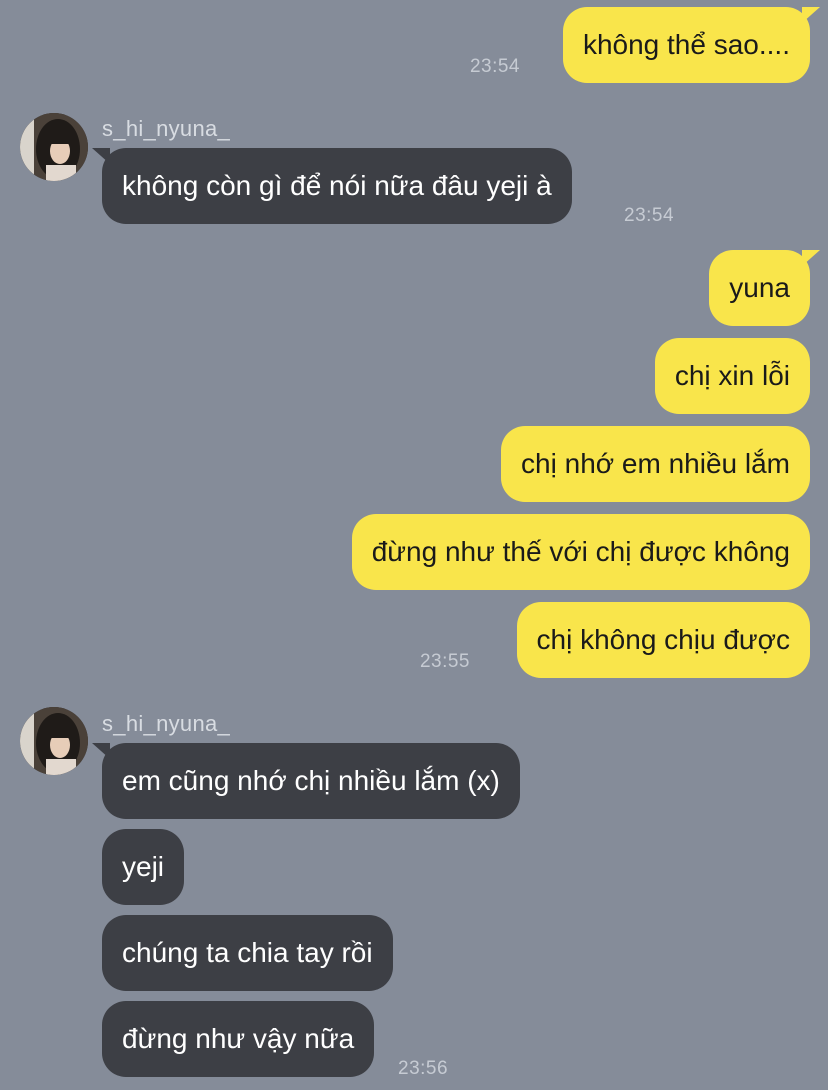 Image resolution: width=828 pixels, height=1090 pixels. I want to click on message-text: không còn gì để nói nữa đâu yeji à, so click(337, 185).